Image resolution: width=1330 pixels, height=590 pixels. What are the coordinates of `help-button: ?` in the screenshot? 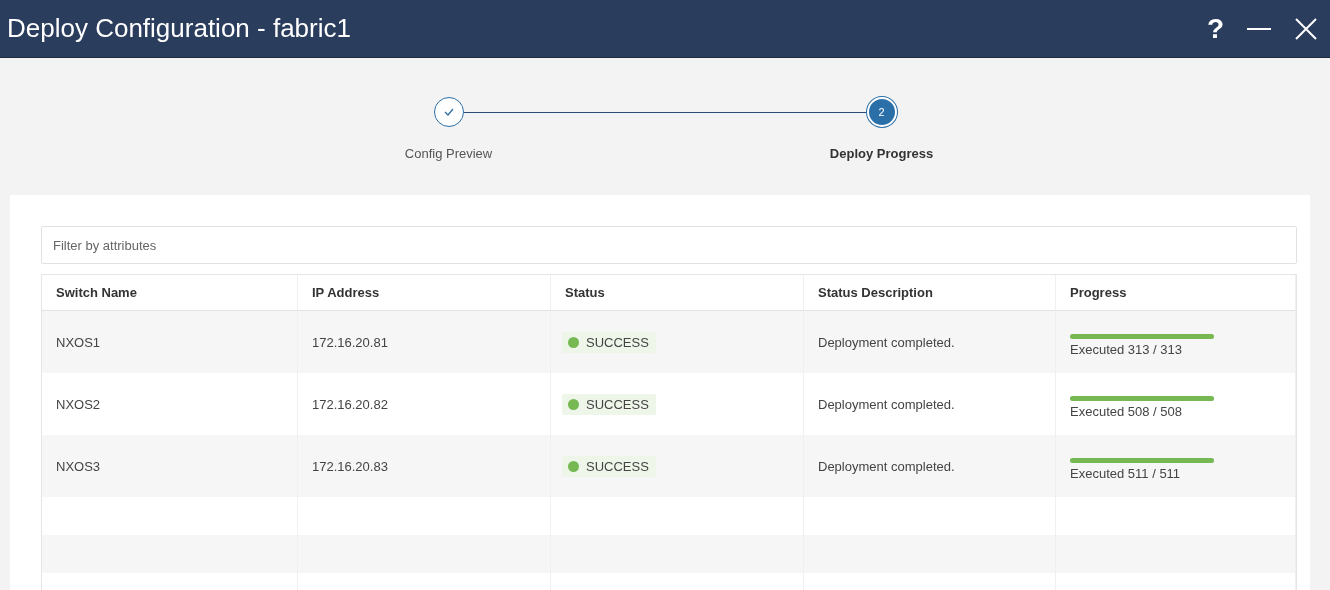 It's located at (1215, 28).